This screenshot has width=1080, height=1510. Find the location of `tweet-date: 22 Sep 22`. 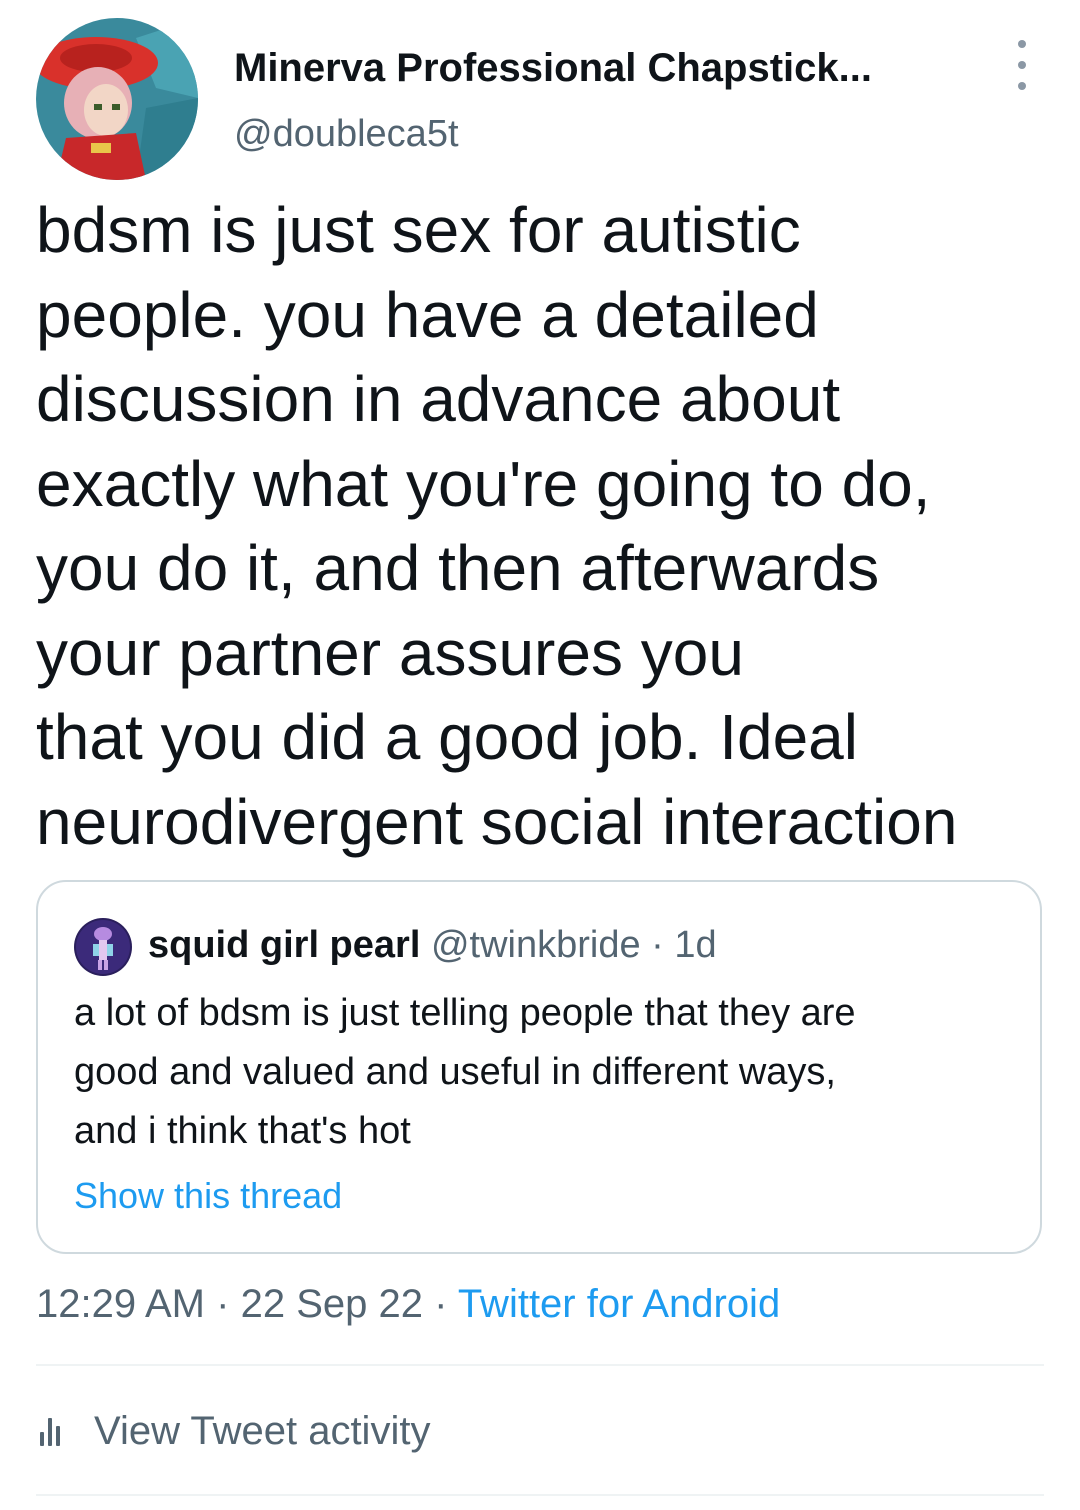

tweet-date: 22 Sep 22 is located at coordinates (332, 1304).